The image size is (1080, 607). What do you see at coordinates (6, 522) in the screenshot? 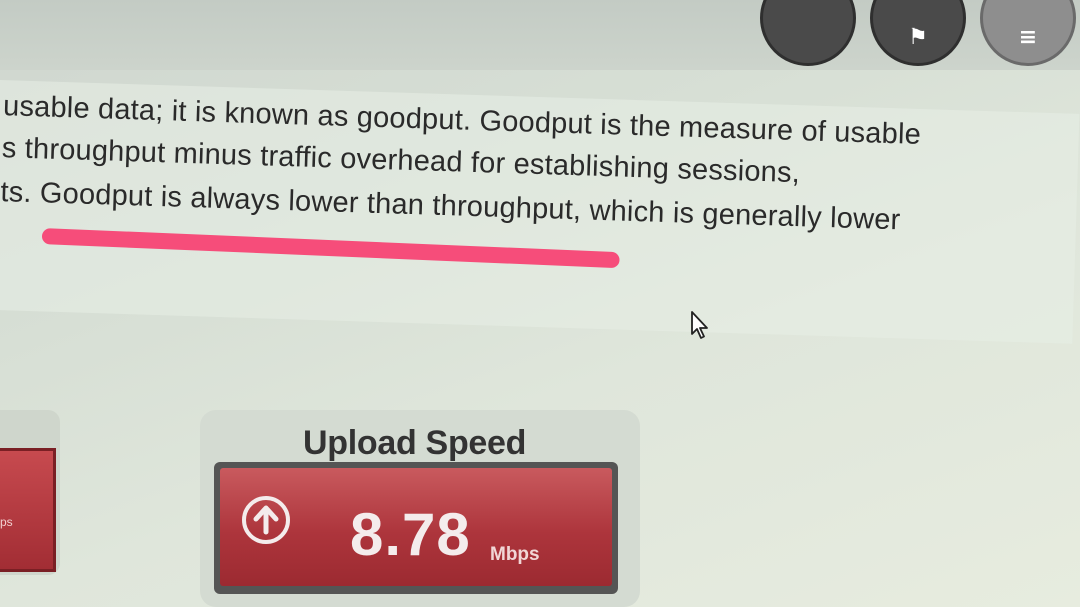
I see `download-speed-unit: ps` at bounding box center [6, 522].